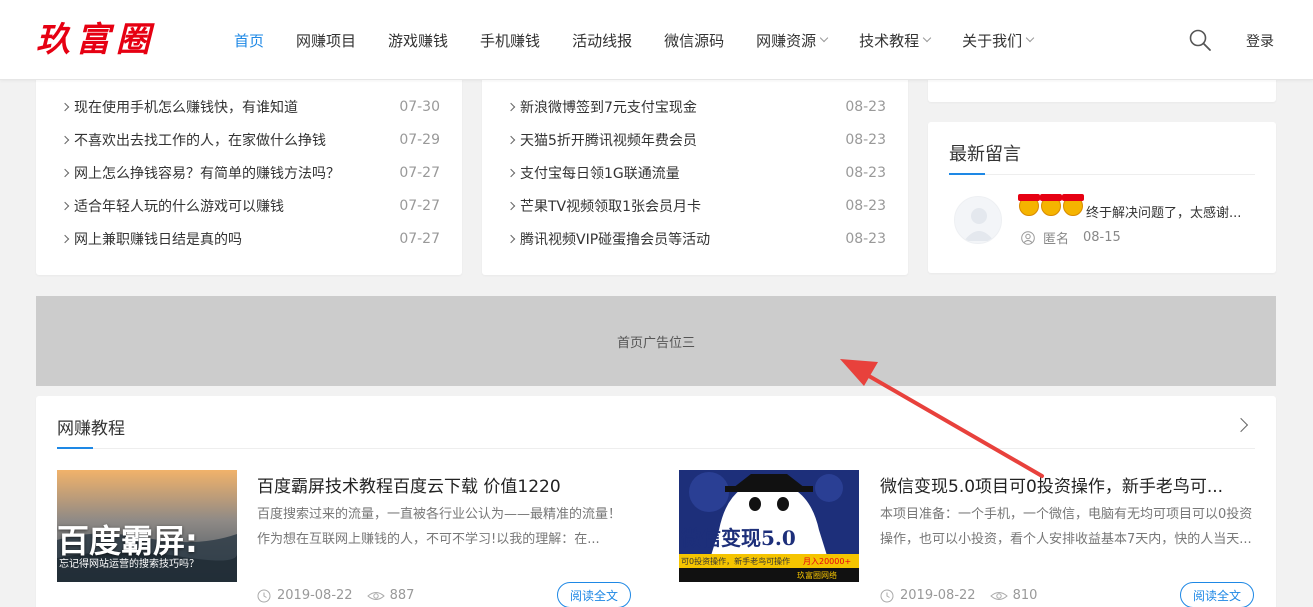 The width and height of the screenshot is (1313, 607). Describe the element at coordinates (786, 40) in the screenshot. I see `nav-item-label: 网赚资源` at that location.